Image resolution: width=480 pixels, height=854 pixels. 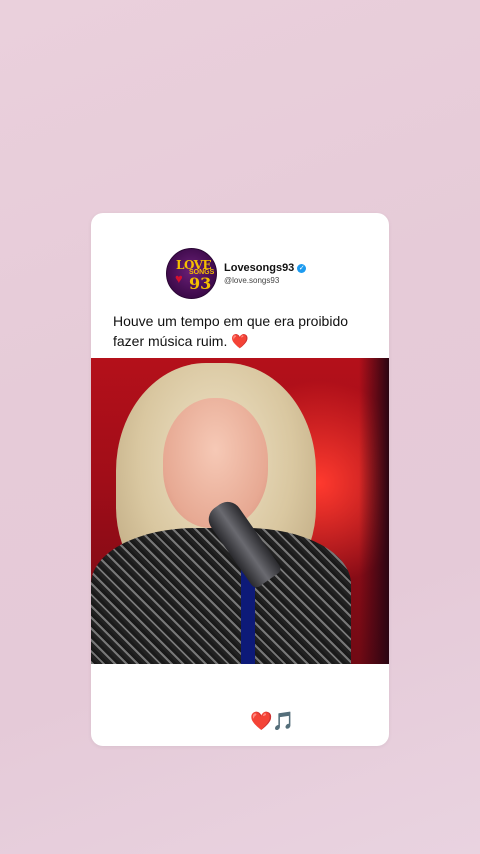 I want to click on sequin-jacket, so click(x=221, y=596).